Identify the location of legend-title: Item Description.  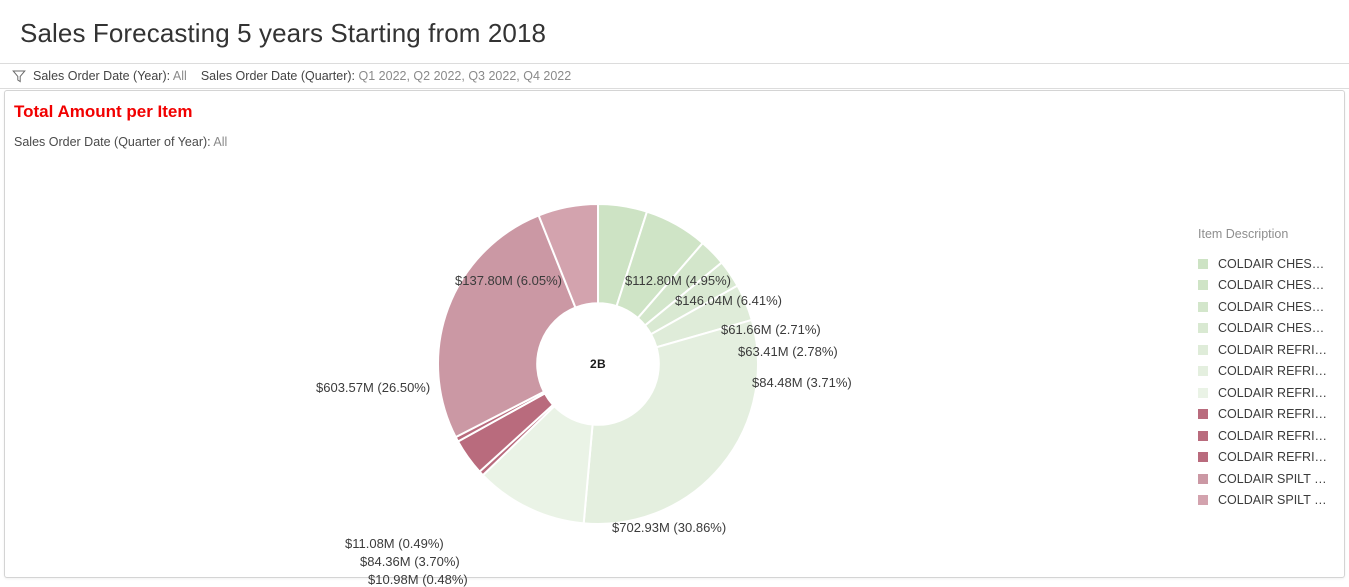
(1243, 234).